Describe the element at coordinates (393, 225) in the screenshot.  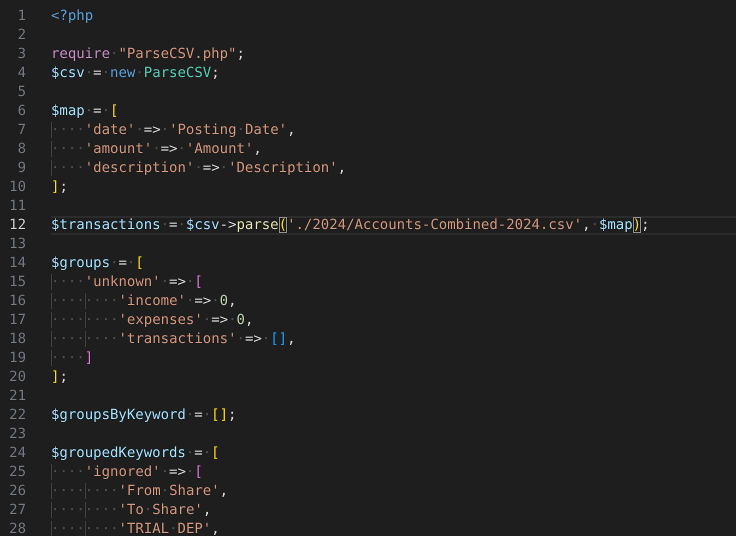
I see `code-line: $transactions·=·$csv->parse('./2024/Accounts-Combined-2024.csv',·$map);` at that location.